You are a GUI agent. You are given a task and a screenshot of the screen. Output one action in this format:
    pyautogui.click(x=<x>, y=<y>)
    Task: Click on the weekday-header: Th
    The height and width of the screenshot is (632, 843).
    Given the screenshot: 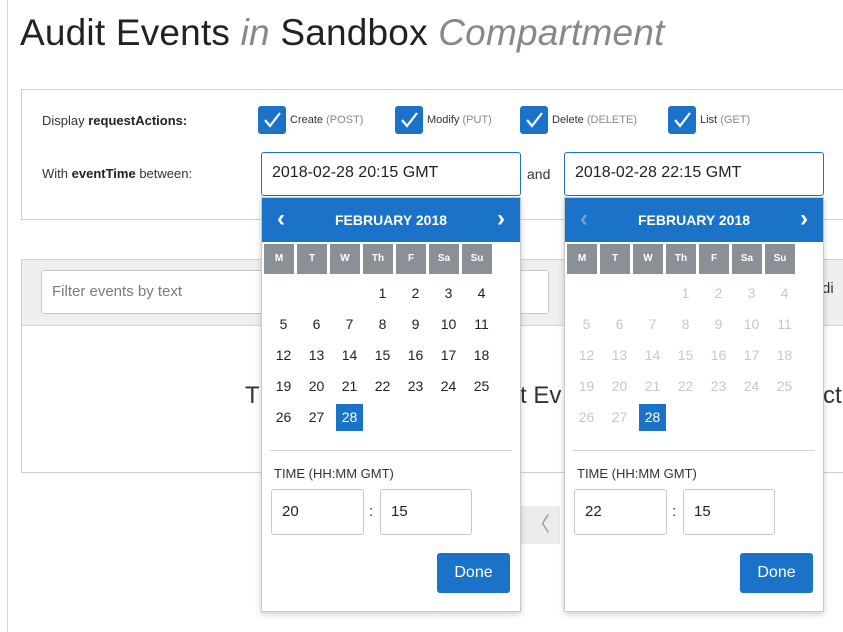 What is the action you would take?
    pyautogui.click(x=378, y=259)
    